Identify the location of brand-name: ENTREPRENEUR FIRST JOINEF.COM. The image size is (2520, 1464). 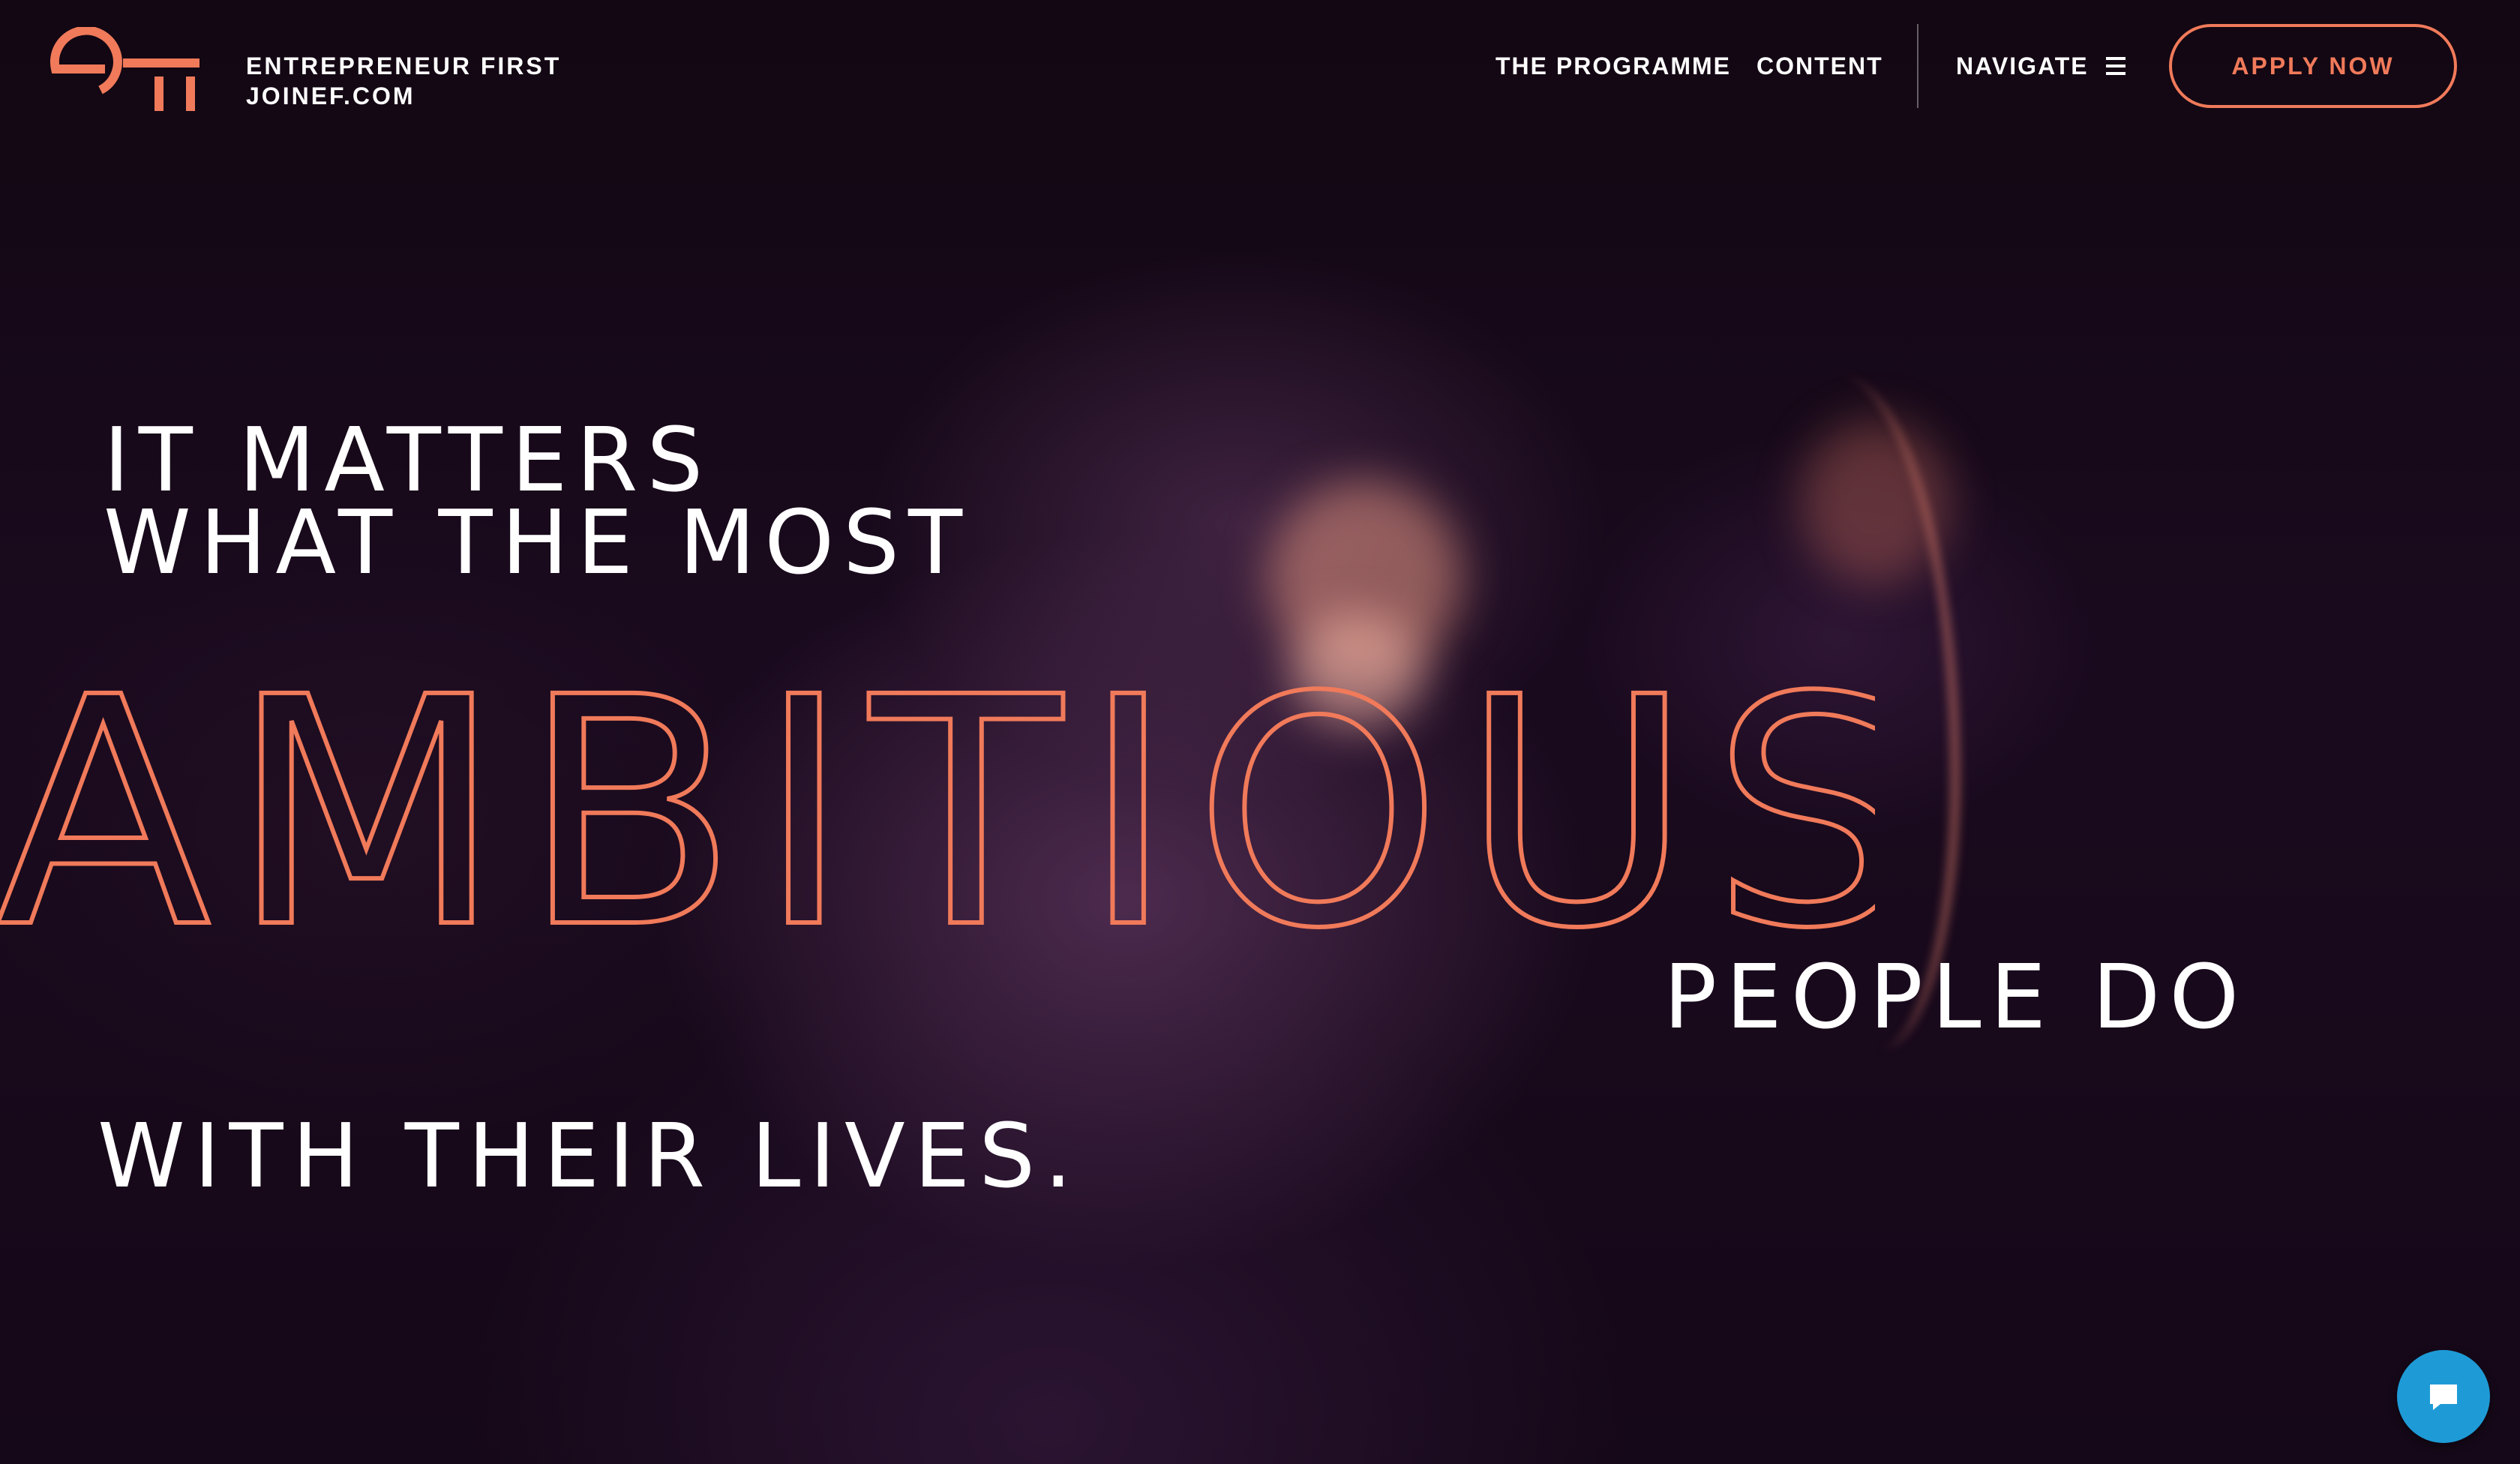
(403, 81).